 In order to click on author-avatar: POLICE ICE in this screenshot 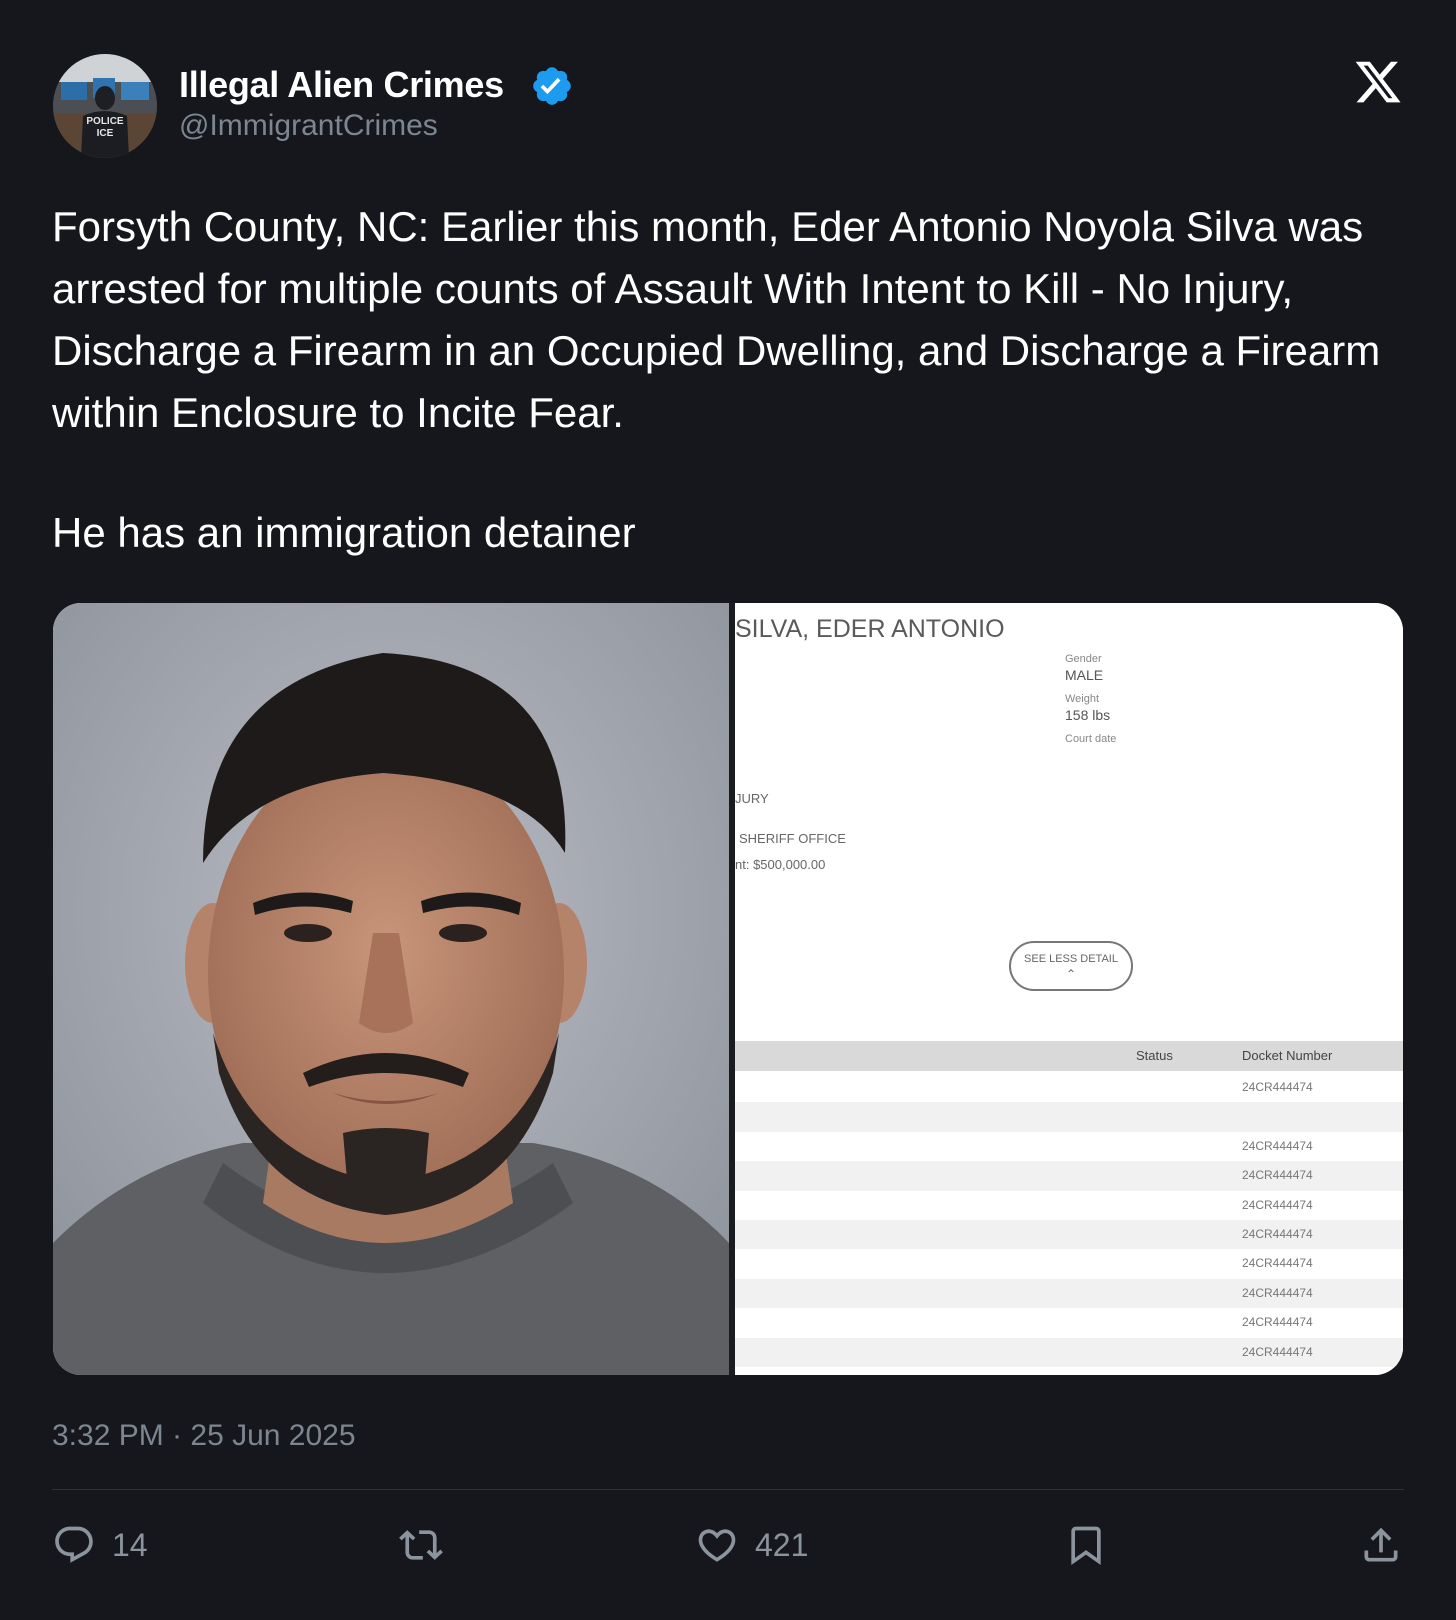, I will do `click(105, 106)`.